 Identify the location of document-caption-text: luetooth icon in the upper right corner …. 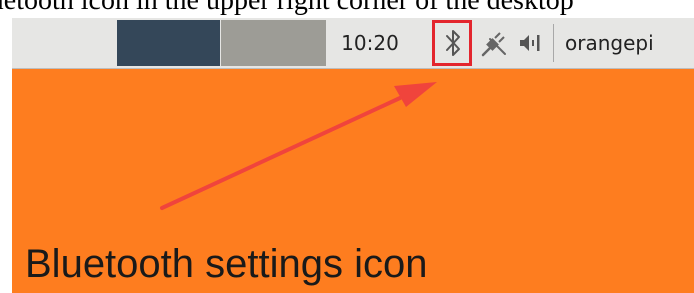
(287, 8).